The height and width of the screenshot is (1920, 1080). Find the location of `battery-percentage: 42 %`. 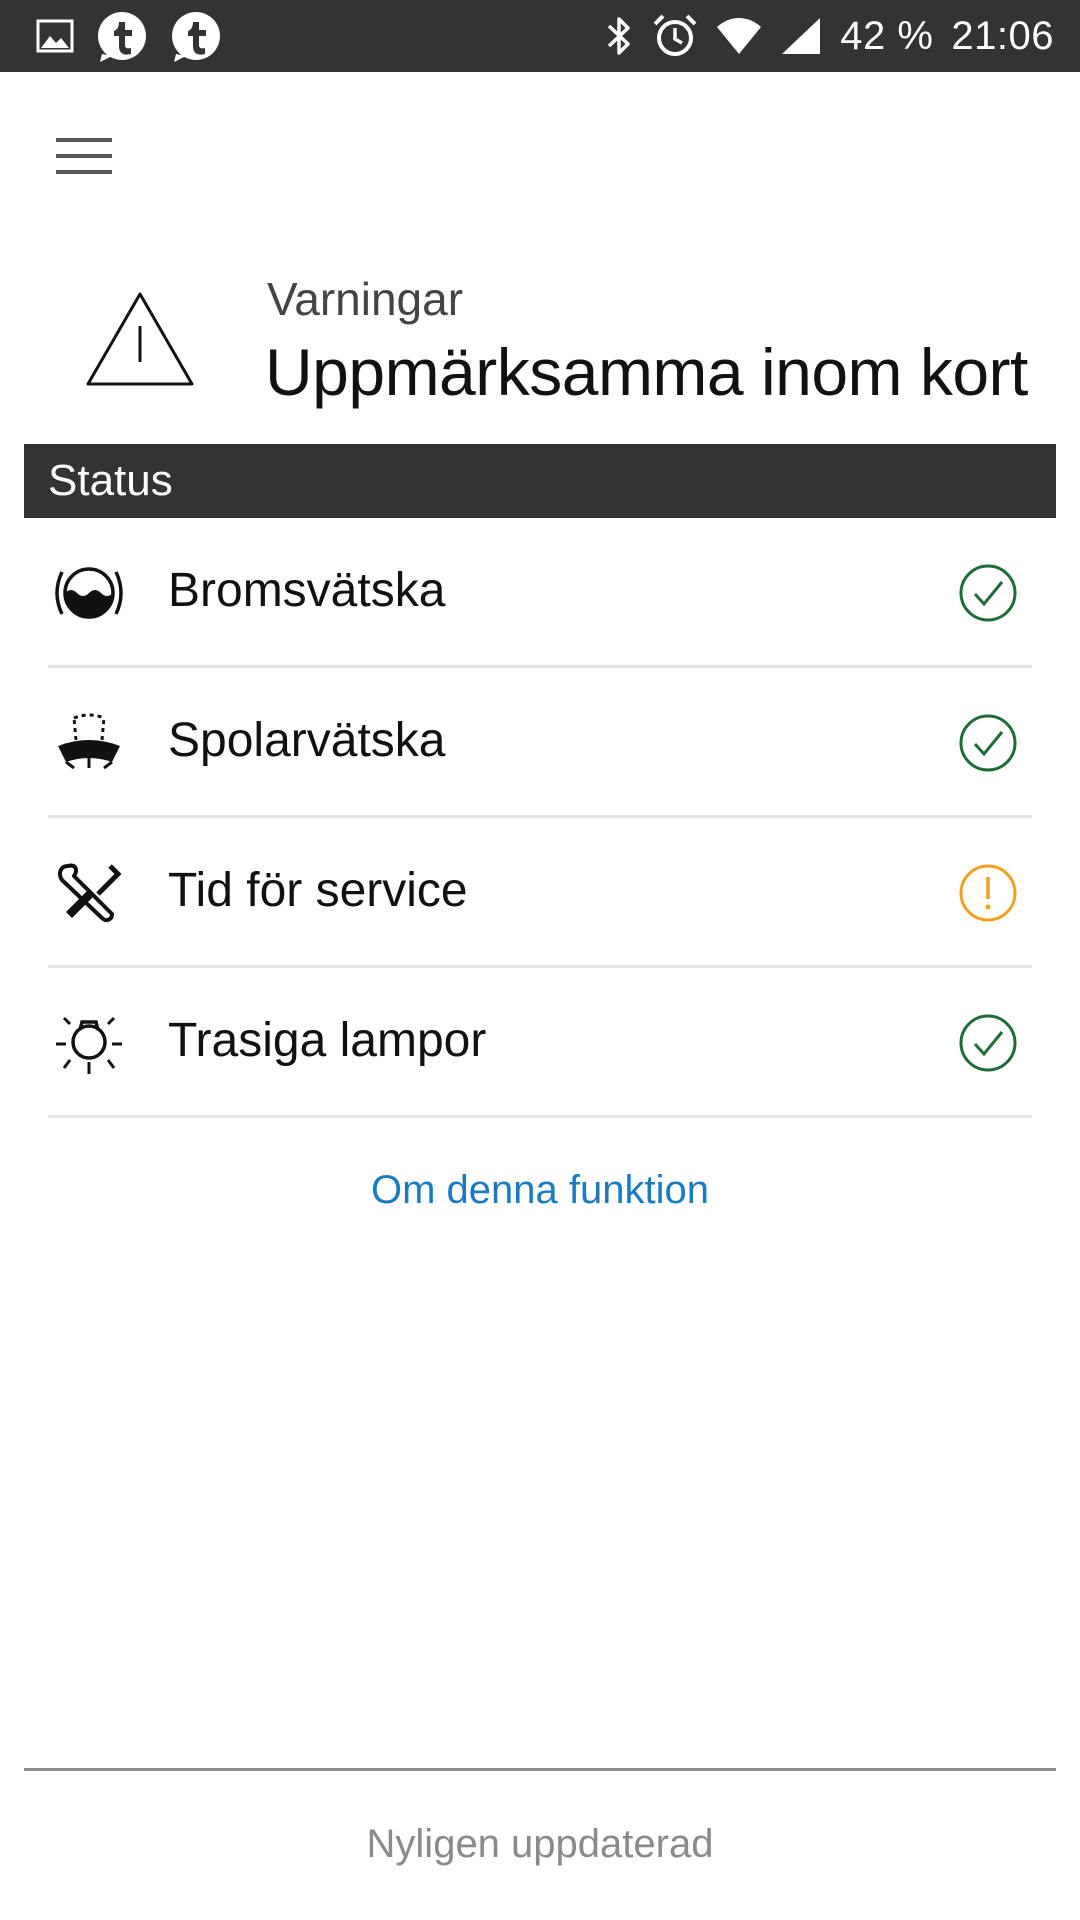

battery-percentage: 42 % is located at coordinates (887, 35).